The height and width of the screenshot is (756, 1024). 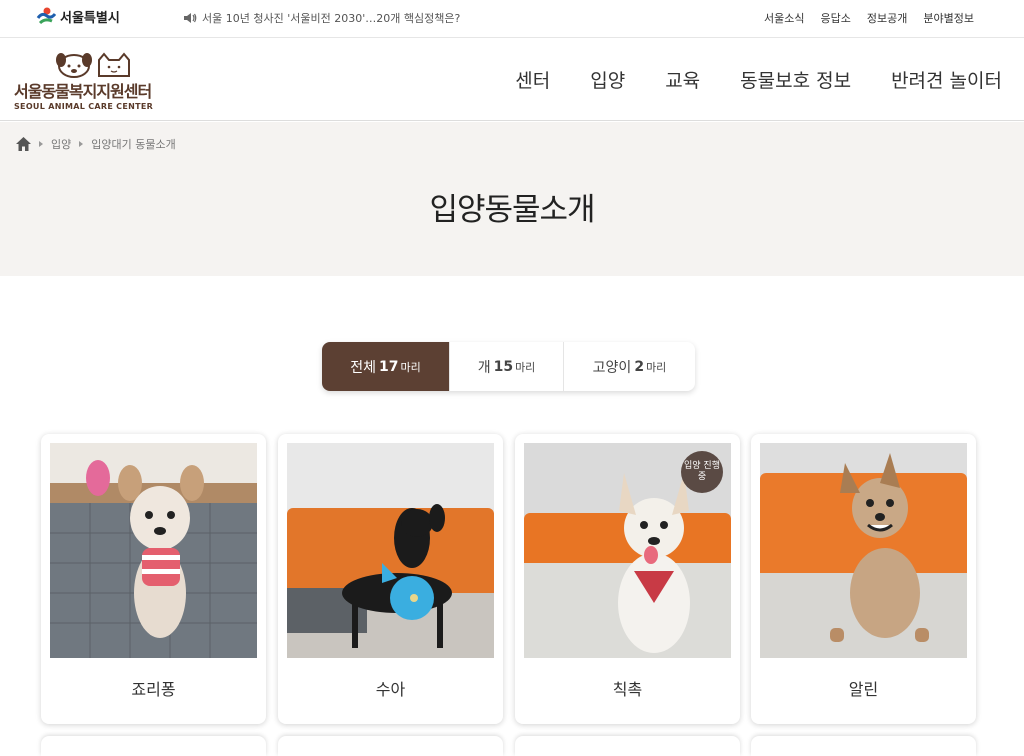 What do you see at coordinates (90, 18) in the screenshot?
I see `seoul-logo-text: 서울특별시` at bounding box center [90, 18].